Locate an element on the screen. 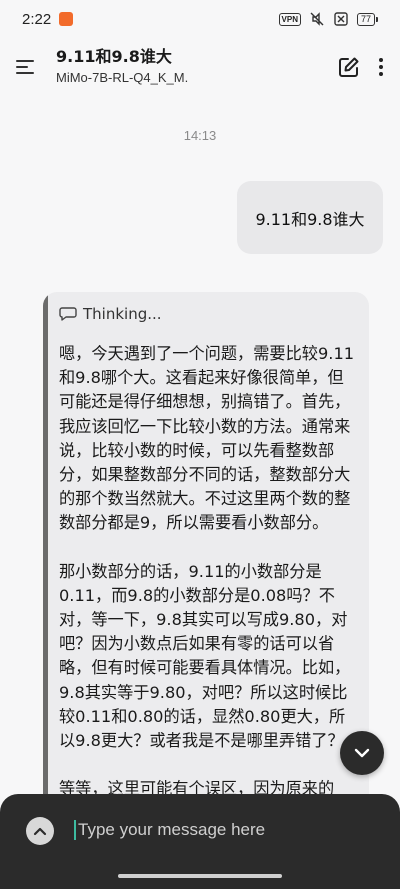  thought-bubble-icon is located at coordinates (68, 314).